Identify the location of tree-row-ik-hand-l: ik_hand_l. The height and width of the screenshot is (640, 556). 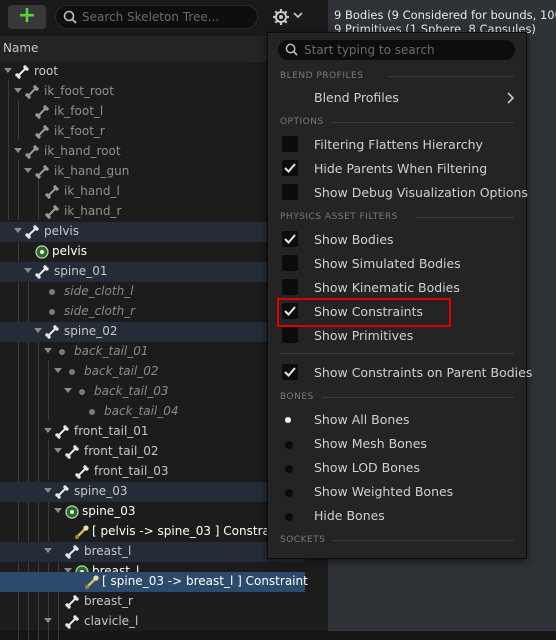
(152, 192).